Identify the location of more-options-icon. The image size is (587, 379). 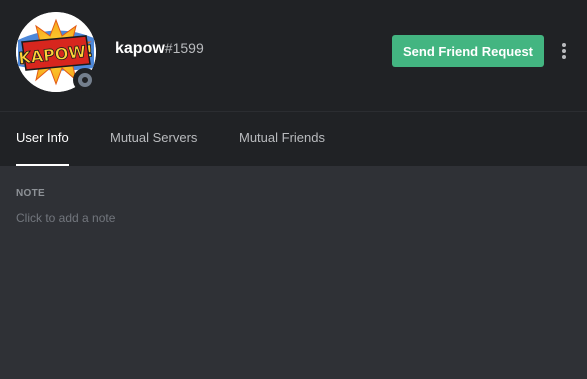
(564, 51).